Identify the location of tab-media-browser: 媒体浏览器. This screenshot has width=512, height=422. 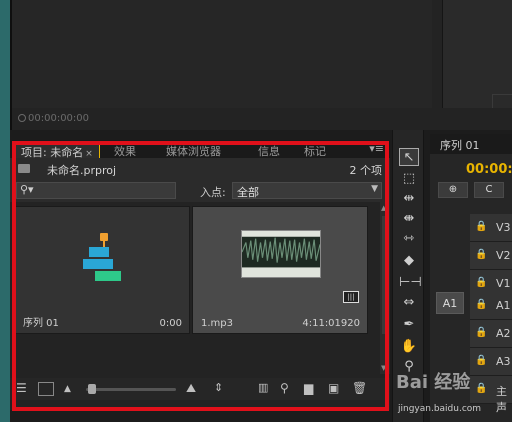
(193, 150).